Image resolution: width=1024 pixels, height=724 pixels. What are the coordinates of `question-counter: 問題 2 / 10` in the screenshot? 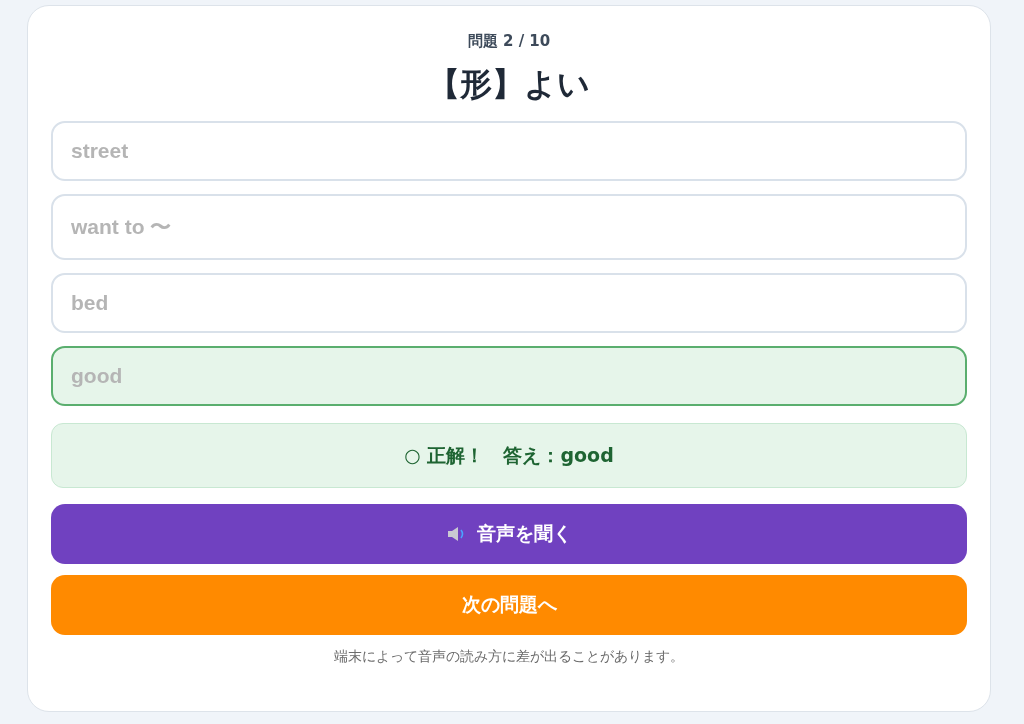 It's located at (509, 41).